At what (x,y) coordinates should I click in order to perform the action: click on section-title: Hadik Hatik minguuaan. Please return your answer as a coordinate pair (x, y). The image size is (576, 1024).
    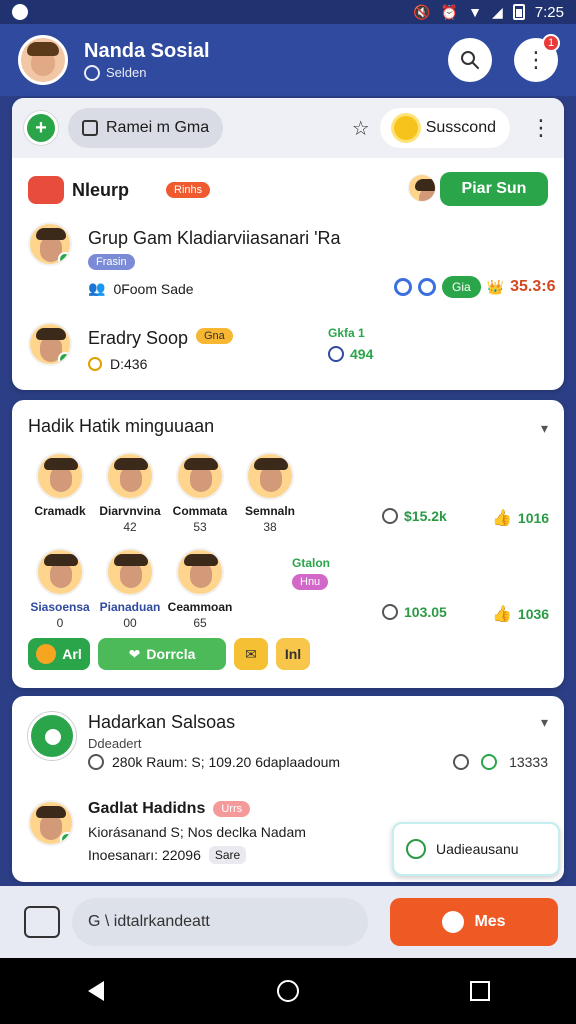
    Looking at the image, I should click on (121, 426).